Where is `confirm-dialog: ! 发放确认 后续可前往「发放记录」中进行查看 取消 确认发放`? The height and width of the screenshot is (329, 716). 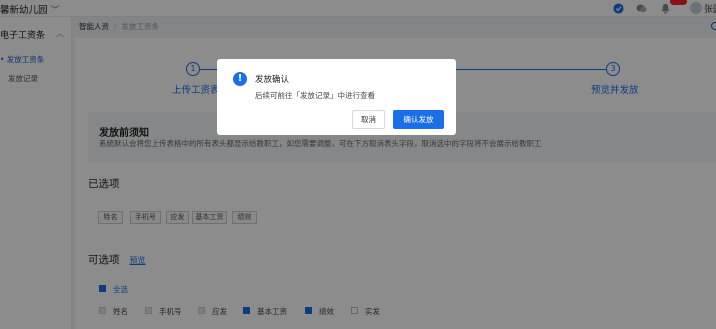 confirm-dialog: ! 发放确认 后续可前往「发放记录」中进行查看 取消 确认发放 is located at coordinates (336, 97).